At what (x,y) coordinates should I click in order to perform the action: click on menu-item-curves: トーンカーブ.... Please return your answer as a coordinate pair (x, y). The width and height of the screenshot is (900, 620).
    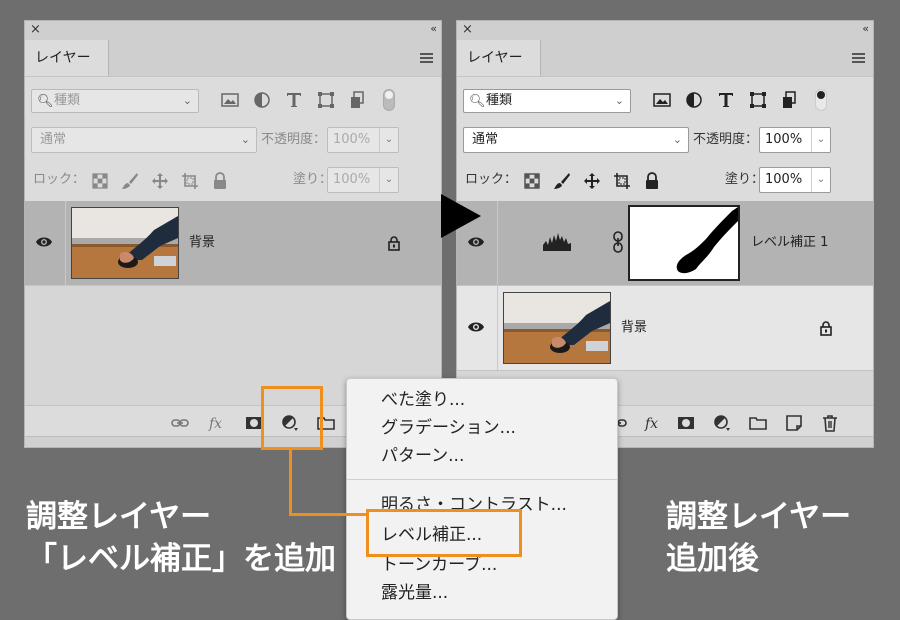
    Looking at the image, I should click on (439, 565).